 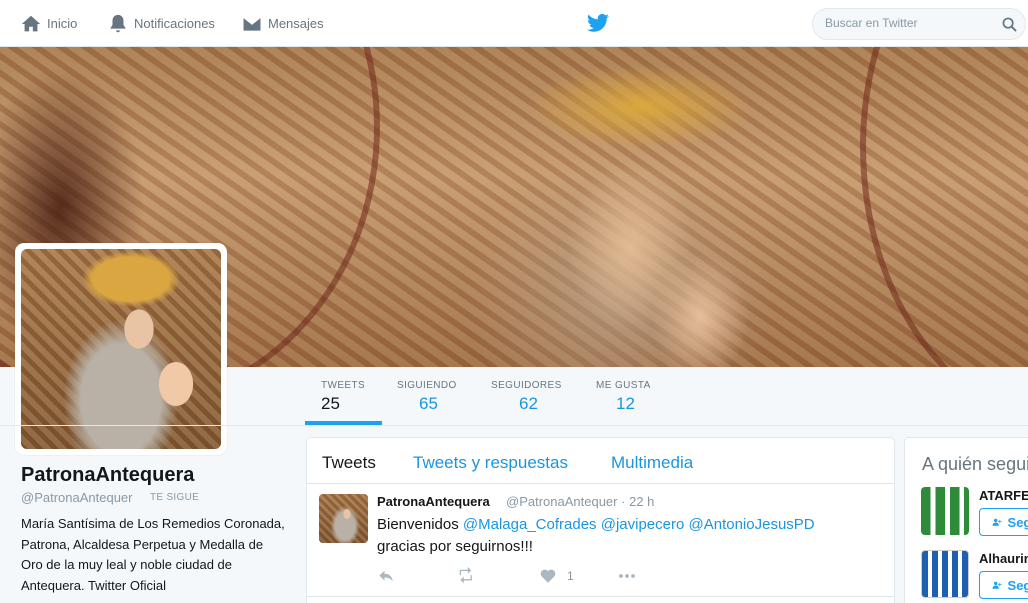 What do you see at coordinates (625, 403) in the screenshot?
I see `stat-likes-value: 12` at bounding box center [625, 403].